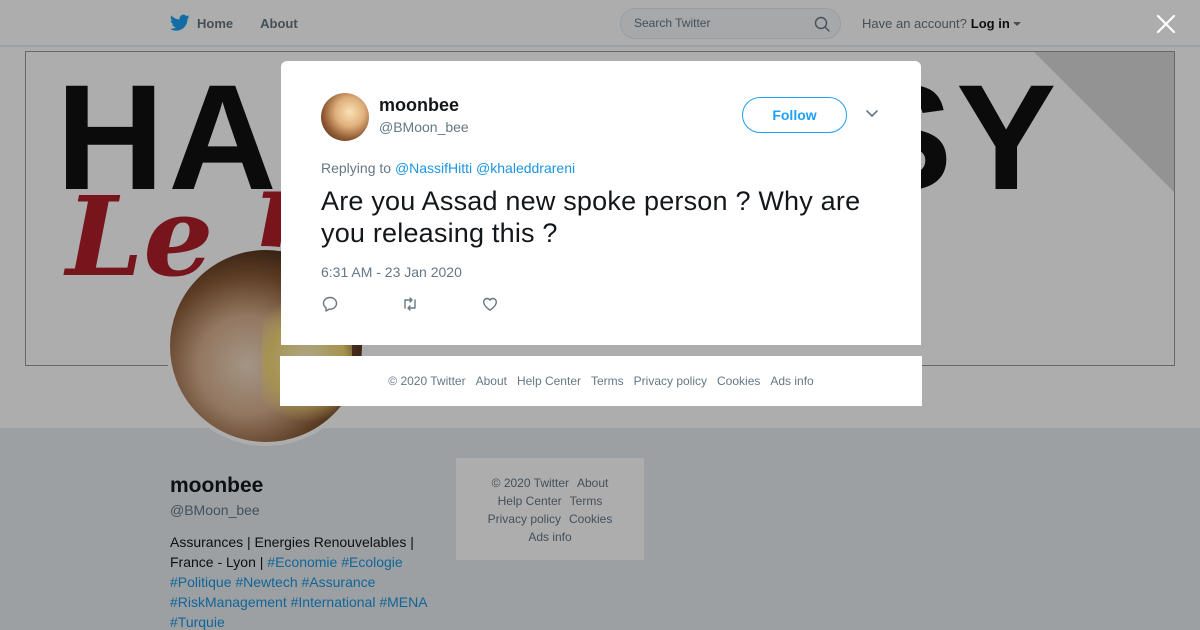  Describe the element at coordinates (391, 272) in the screenshot. I see `tweet-timestamp: 6:31 AM - 23 Jan 2020` at that location.